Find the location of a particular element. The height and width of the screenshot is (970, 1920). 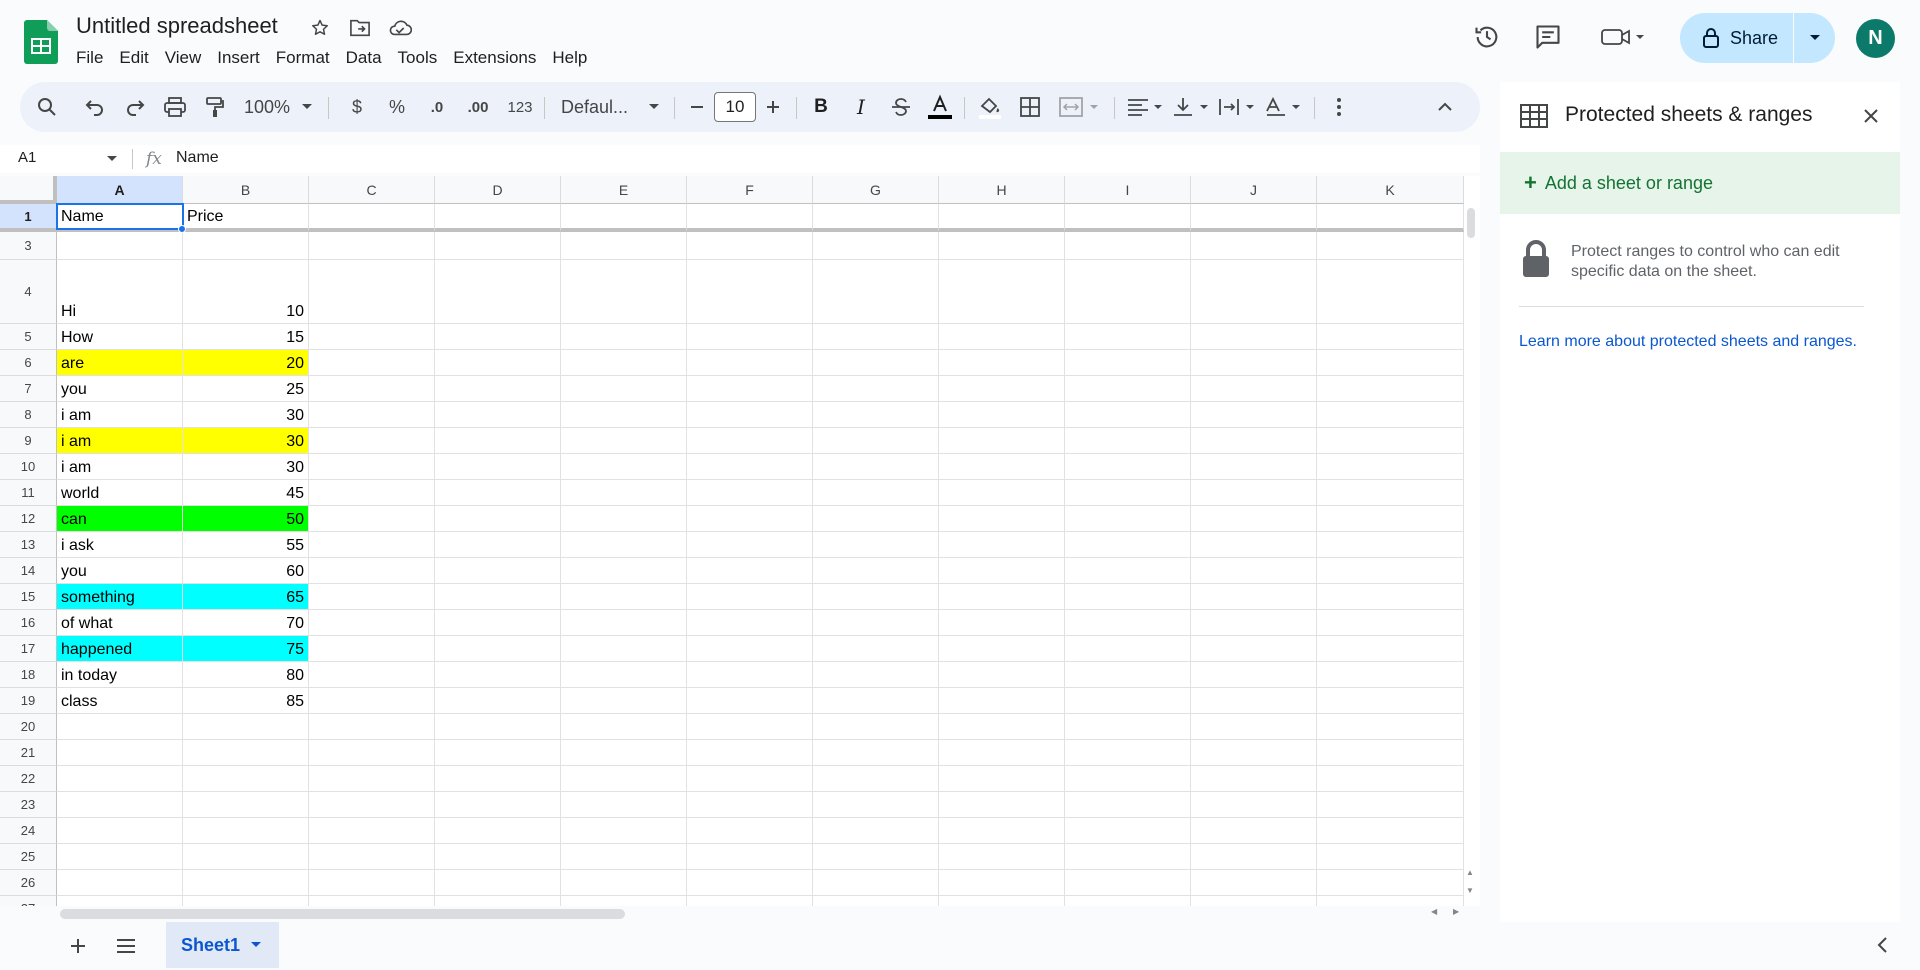

cell-a23 is located at coordinates (120, 805).